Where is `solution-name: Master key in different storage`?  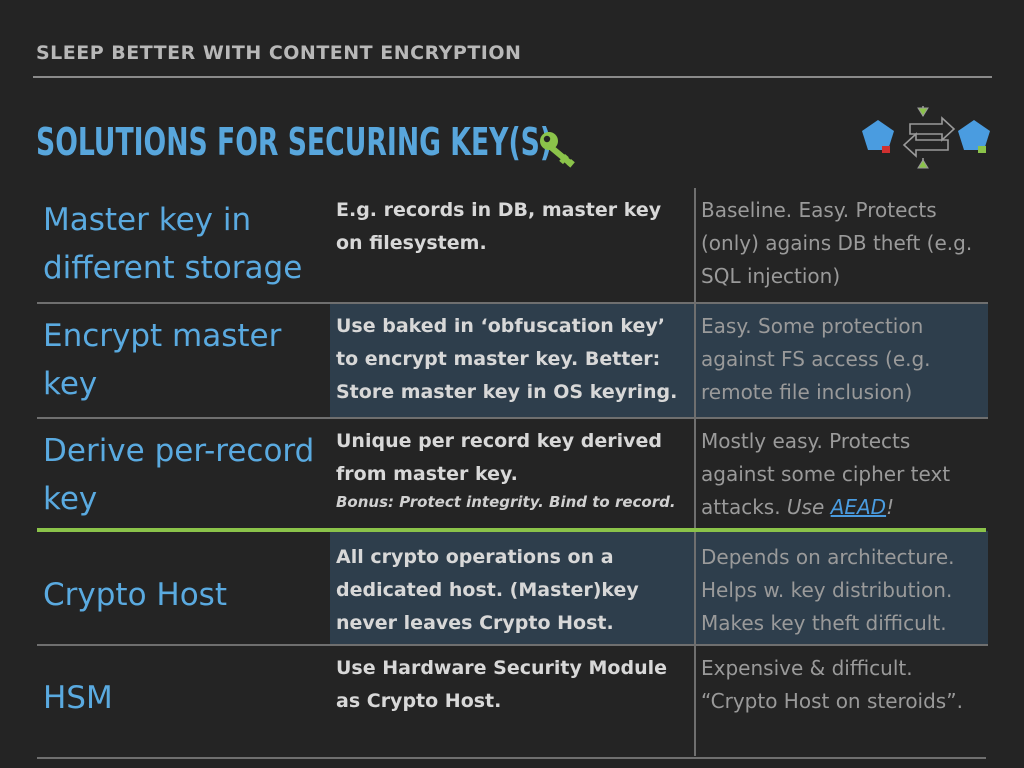
solution-name: Master key in different storage is located at coordinates (173, 244).